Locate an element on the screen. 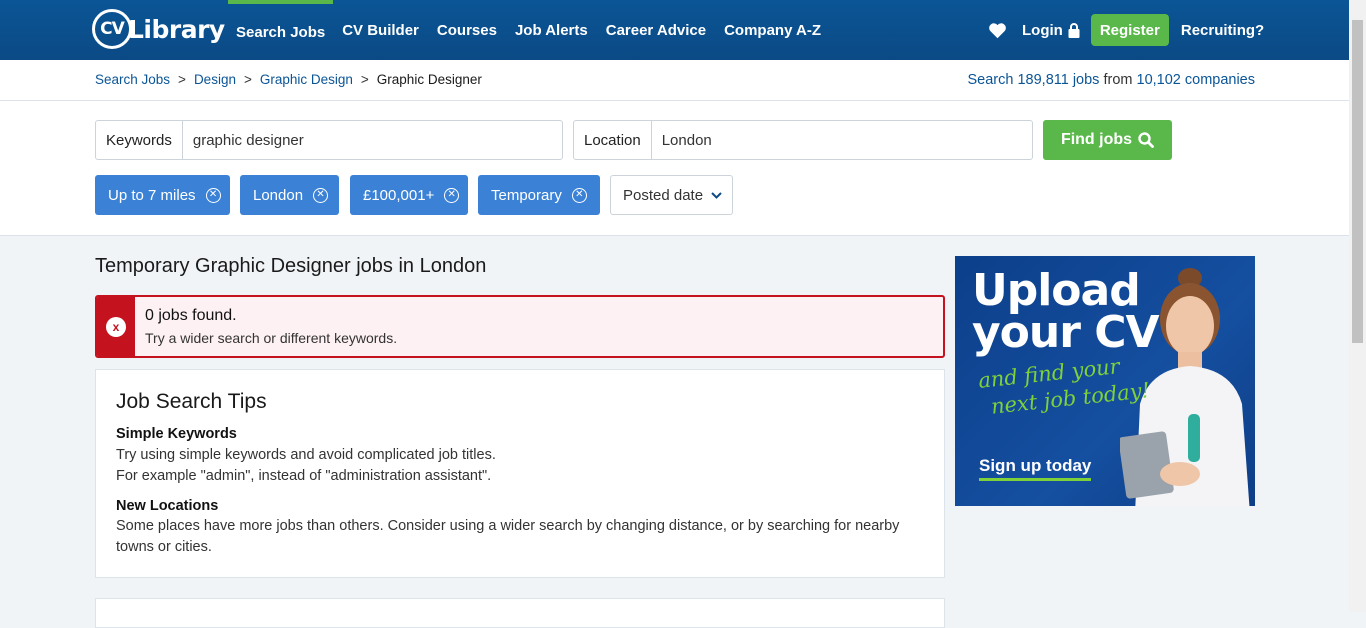 The image size is (1366, 628). filter-chip-location: London ✕ is located at coordinates (289, 195).